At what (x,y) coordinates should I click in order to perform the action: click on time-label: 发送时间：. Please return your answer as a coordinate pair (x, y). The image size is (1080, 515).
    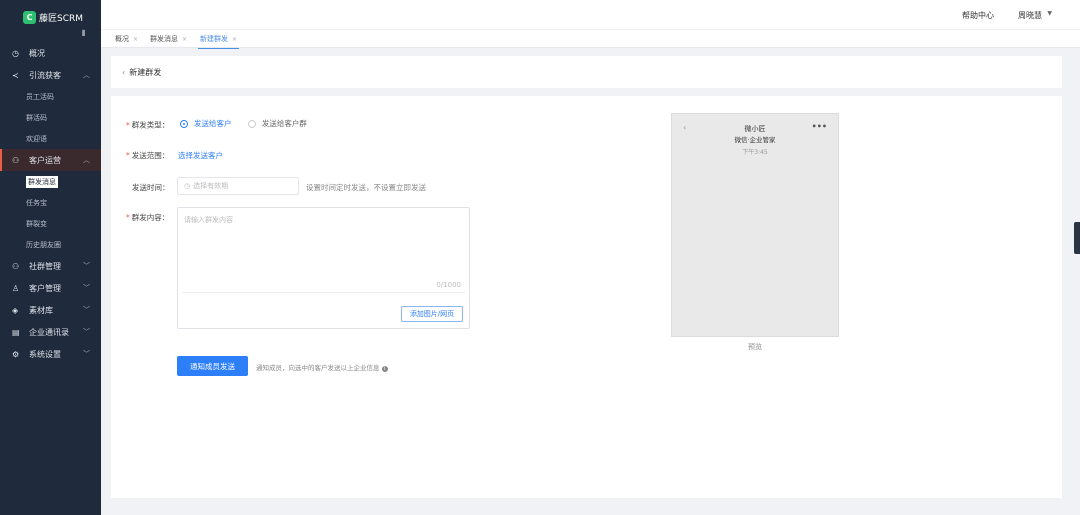
    Looking at the image, I should click on (151, 187).